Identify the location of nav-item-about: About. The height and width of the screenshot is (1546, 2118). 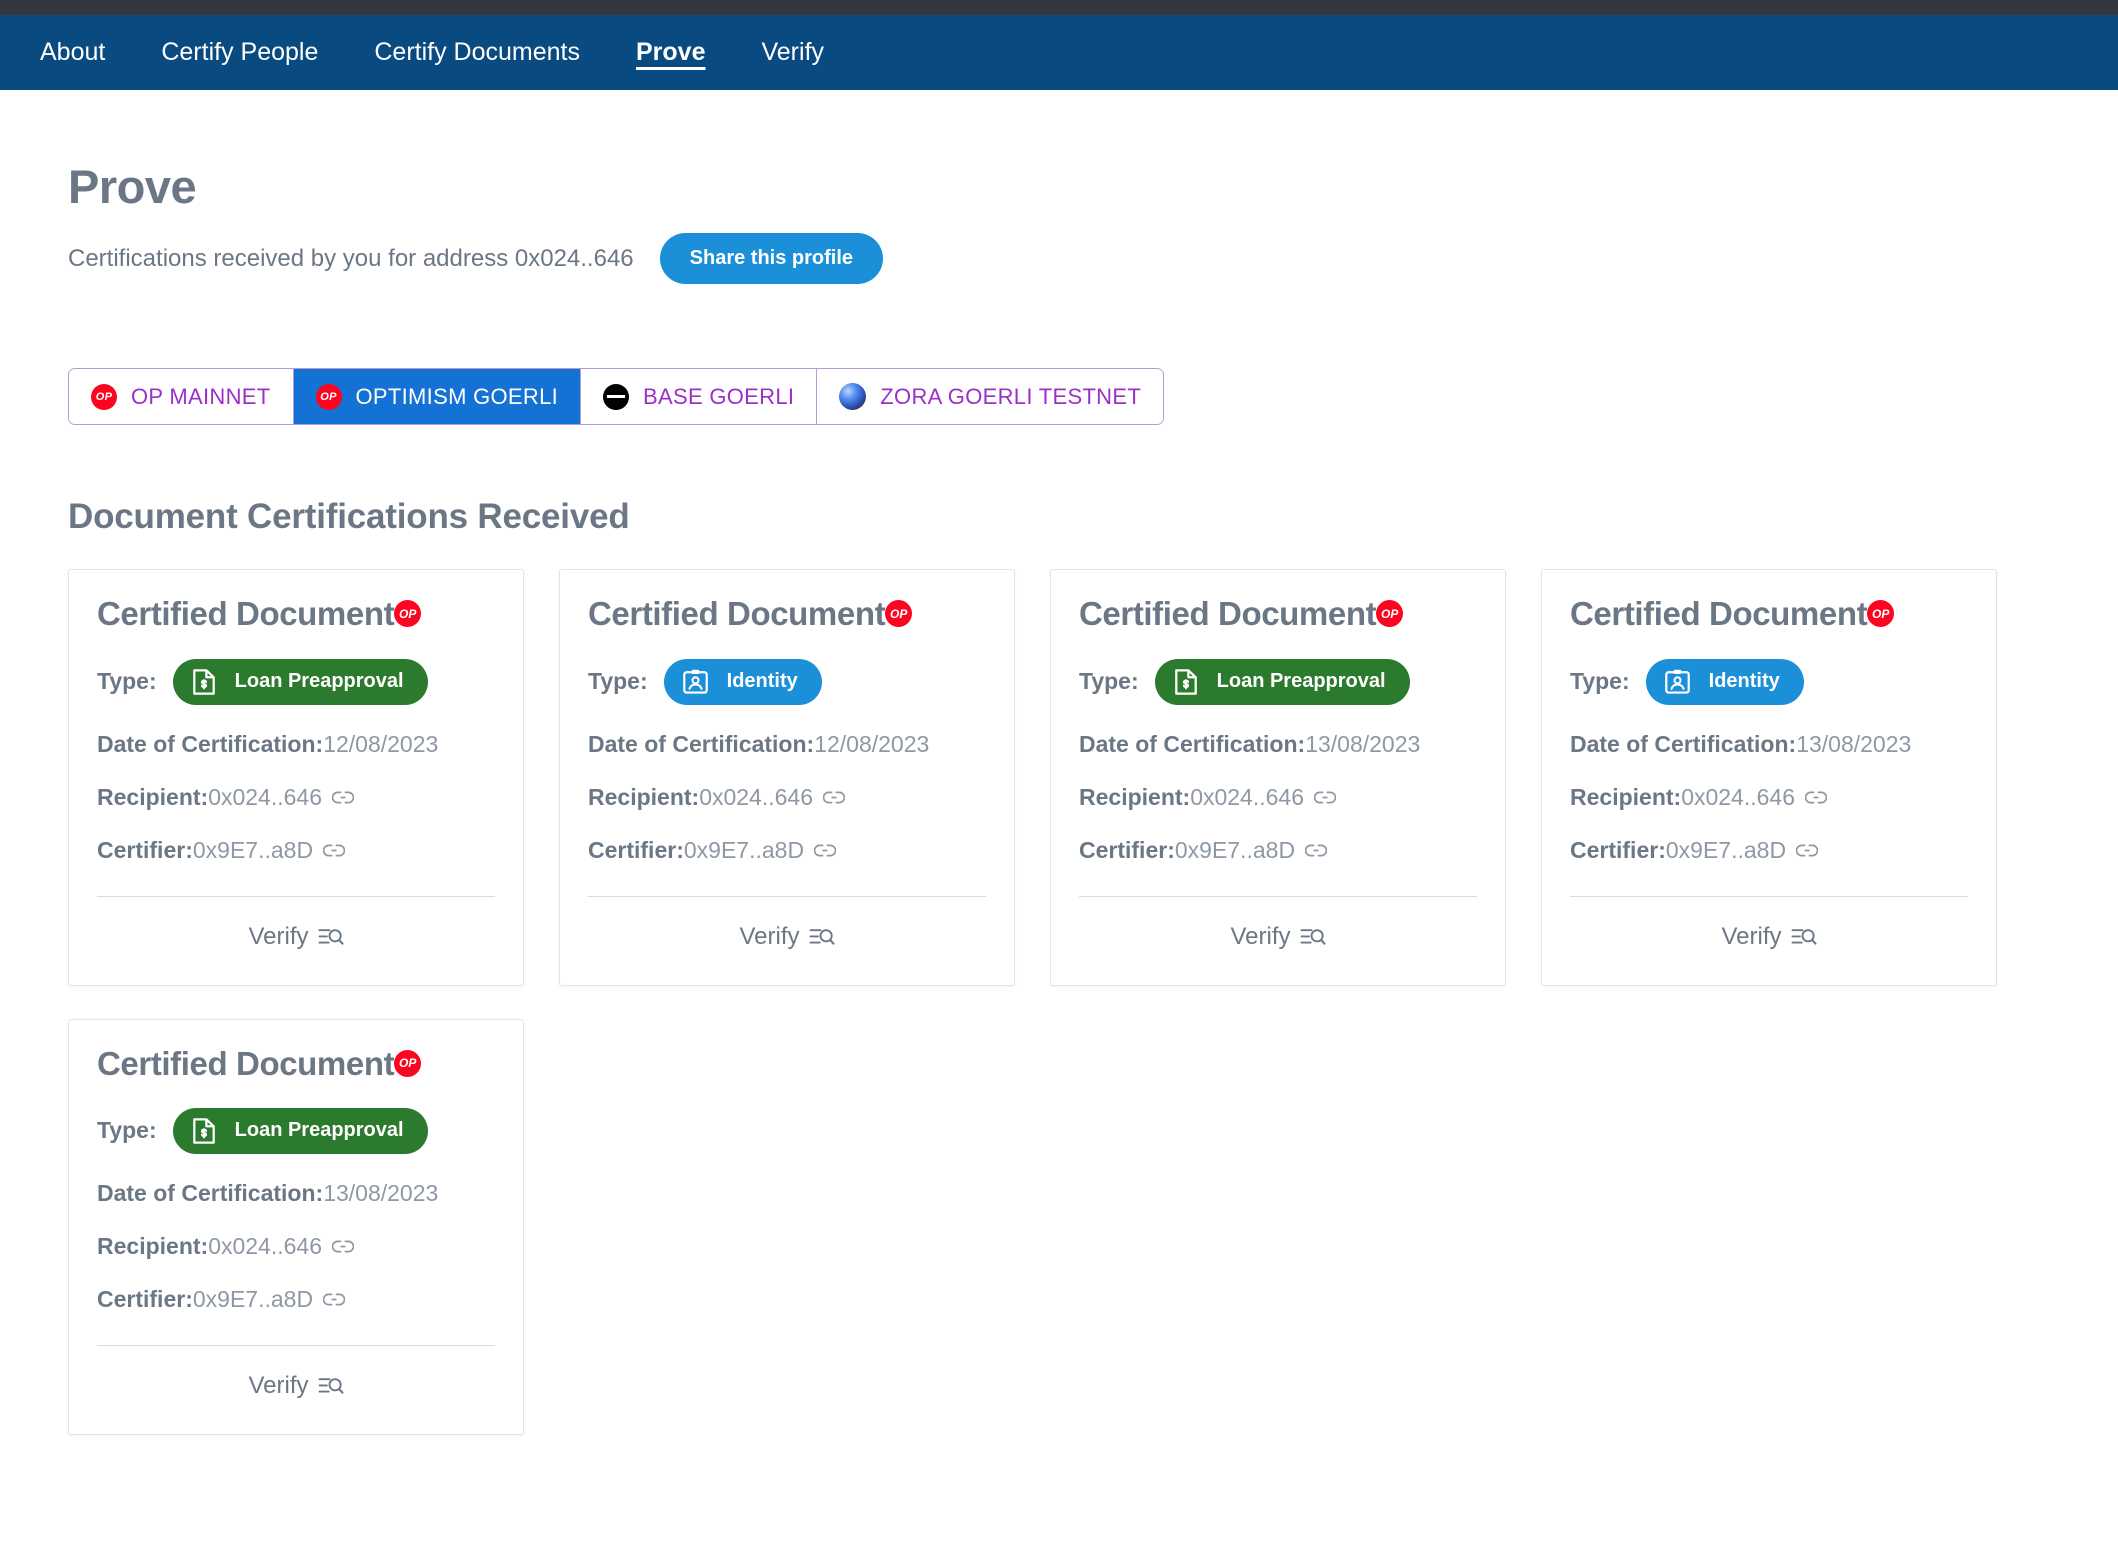
(72, 52).